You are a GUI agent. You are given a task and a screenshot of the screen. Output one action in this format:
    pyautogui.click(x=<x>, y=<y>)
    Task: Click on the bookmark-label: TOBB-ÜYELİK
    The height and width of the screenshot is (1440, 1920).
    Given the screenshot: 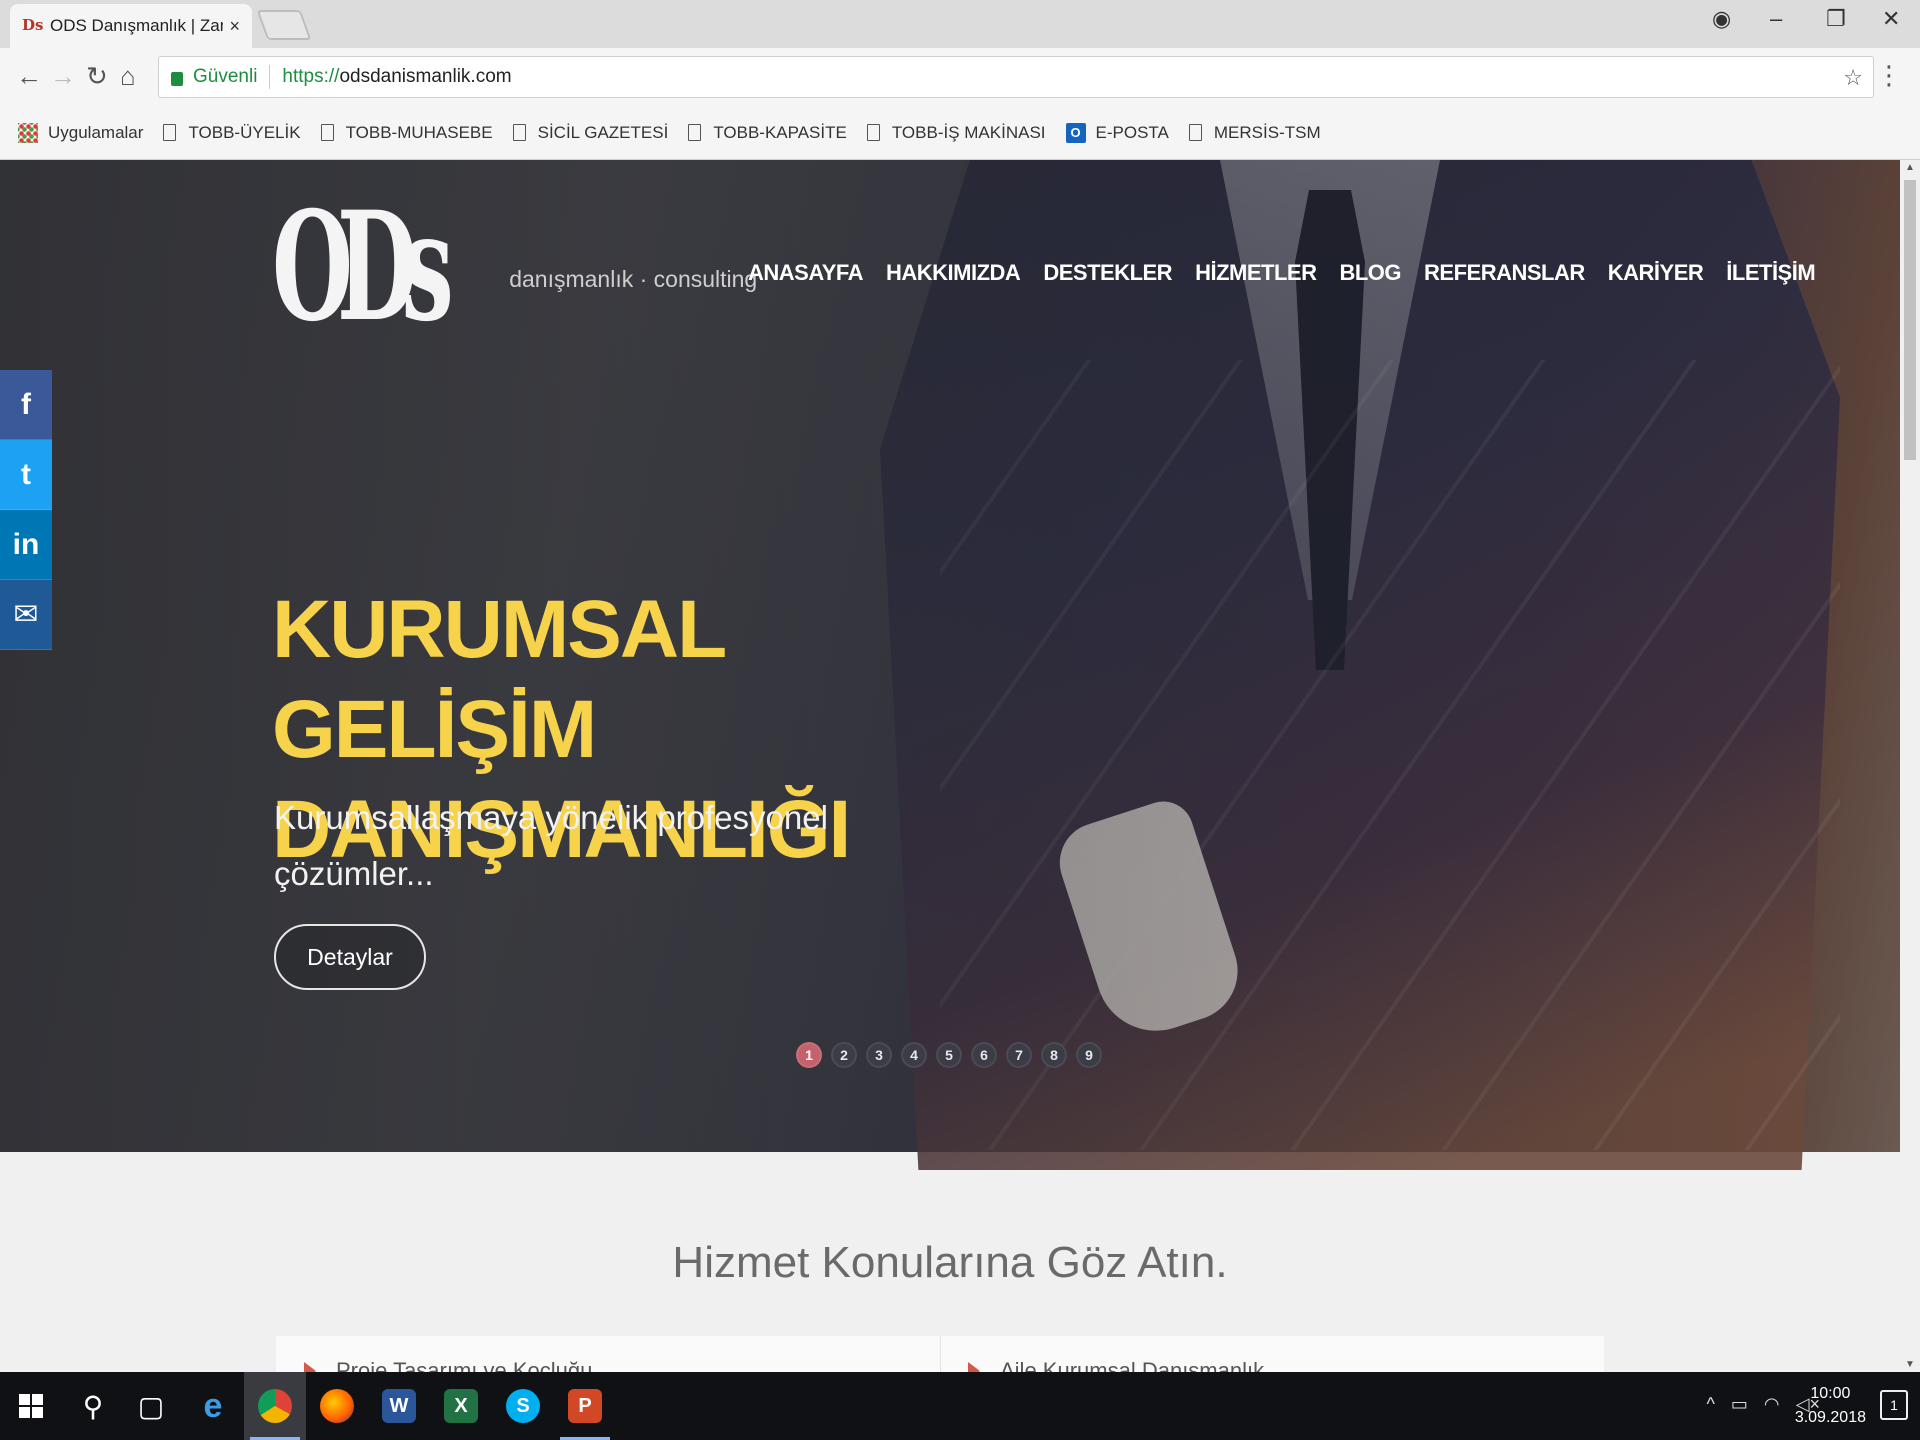 What is the action you would take?
    pyautogui.click(x=244, y=132)
    